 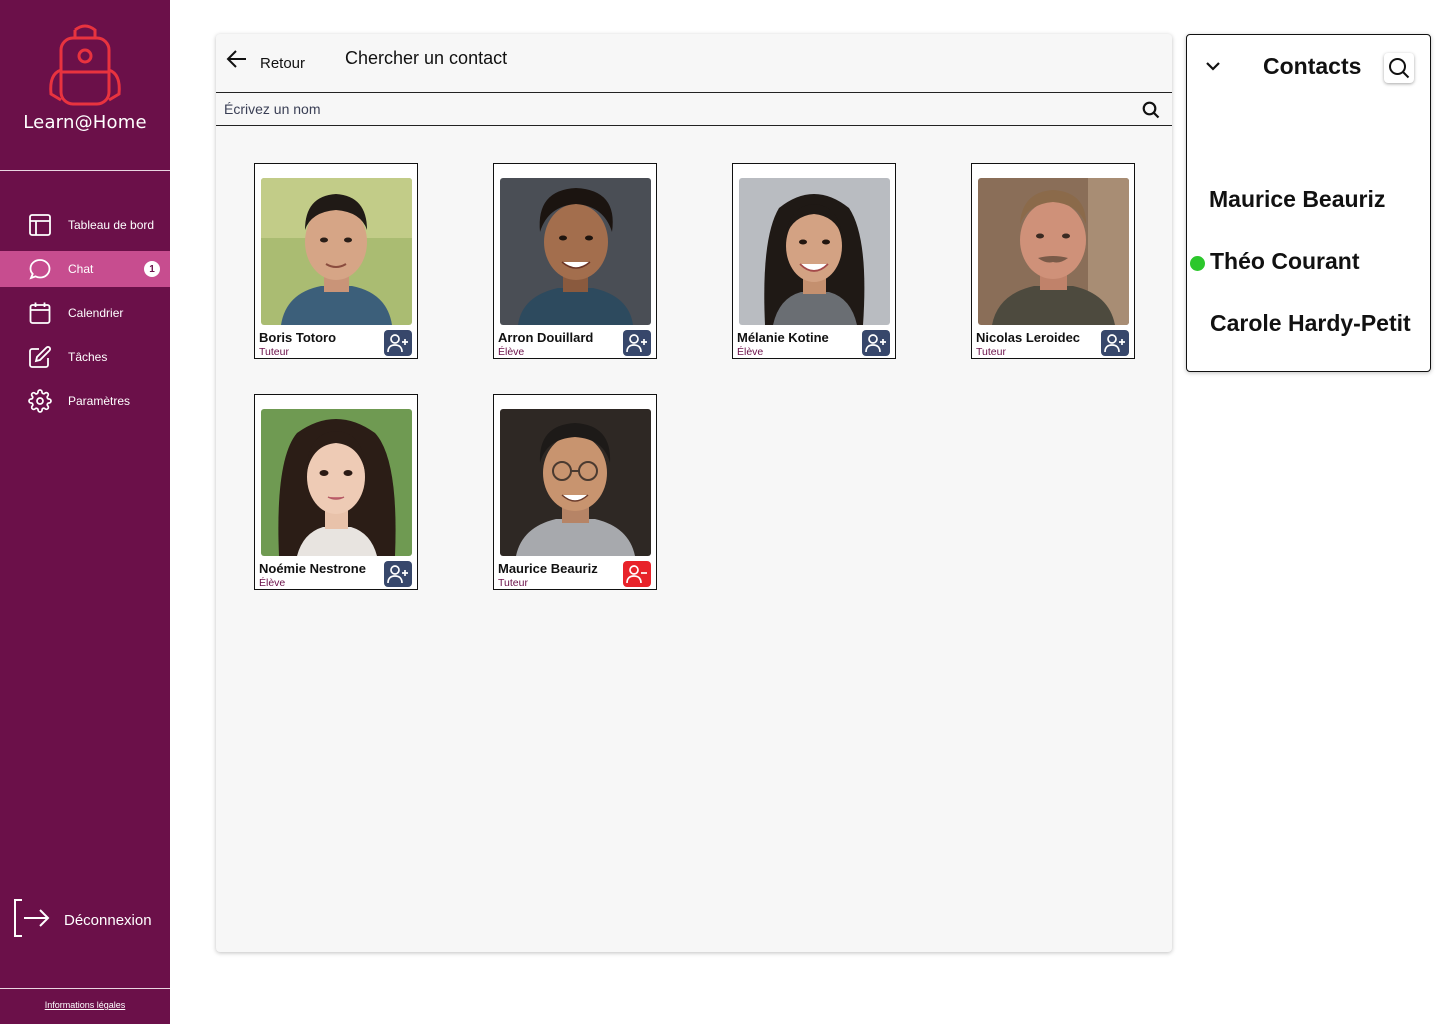 What do you see at coordinates (783, 337) in the screenshot?
I see `contact-name: Mélanie Kotine` at bounding box center [783, 337].